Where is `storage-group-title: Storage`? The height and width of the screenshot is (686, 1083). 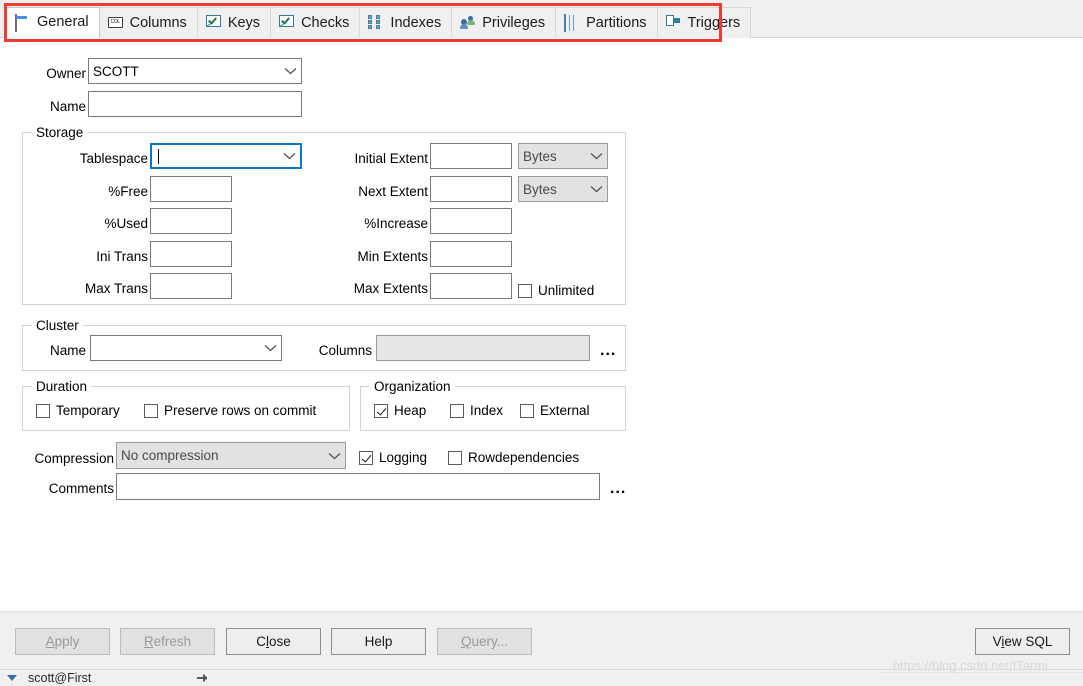
storage-group-title: Storage is located at coordinates (60, 132).